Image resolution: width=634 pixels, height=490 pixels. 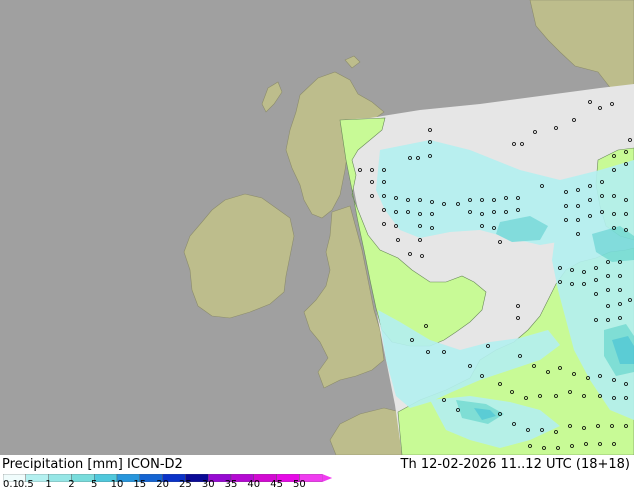 I want to click on legend-tick-label: 2, so click(x=71, y=484).